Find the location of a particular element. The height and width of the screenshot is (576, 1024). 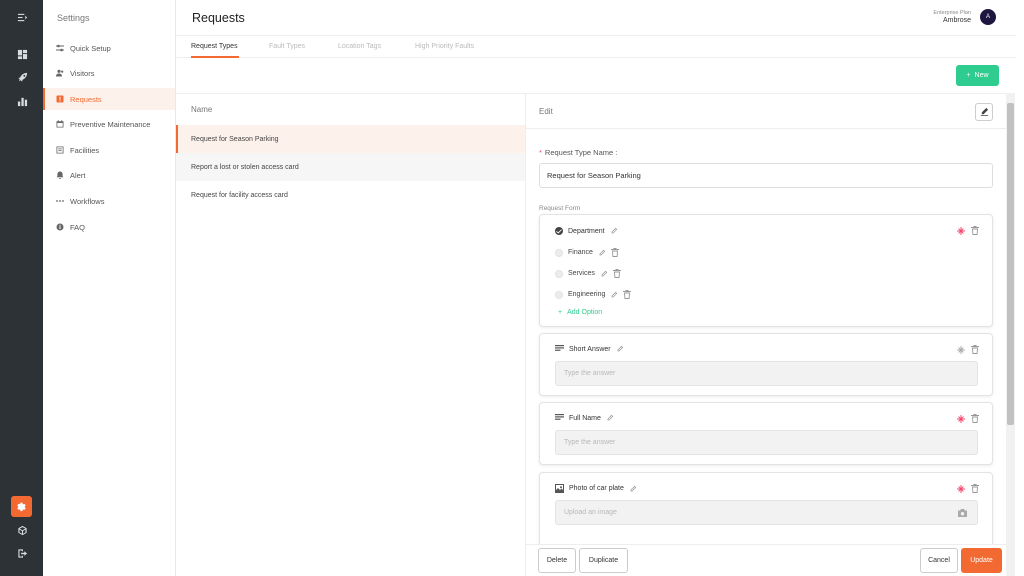

request-form-label: Request Form is located at coordinates (560, 208).